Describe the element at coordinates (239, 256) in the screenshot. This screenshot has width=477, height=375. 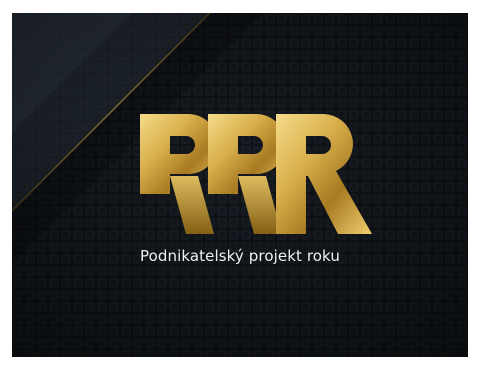
I see `tagline: Podnikatelský projekt roku` at that location.